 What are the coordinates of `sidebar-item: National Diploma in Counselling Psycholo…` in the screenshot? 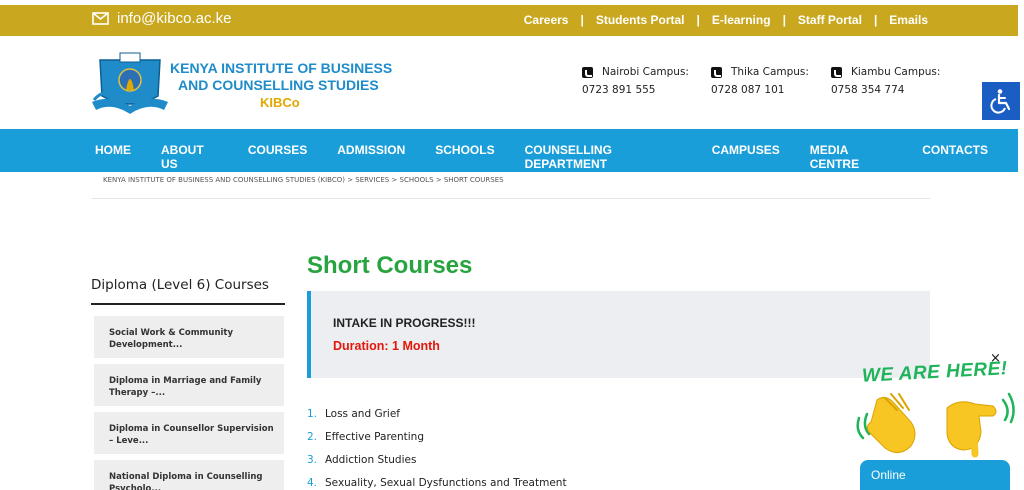 It's located at (189, 475).